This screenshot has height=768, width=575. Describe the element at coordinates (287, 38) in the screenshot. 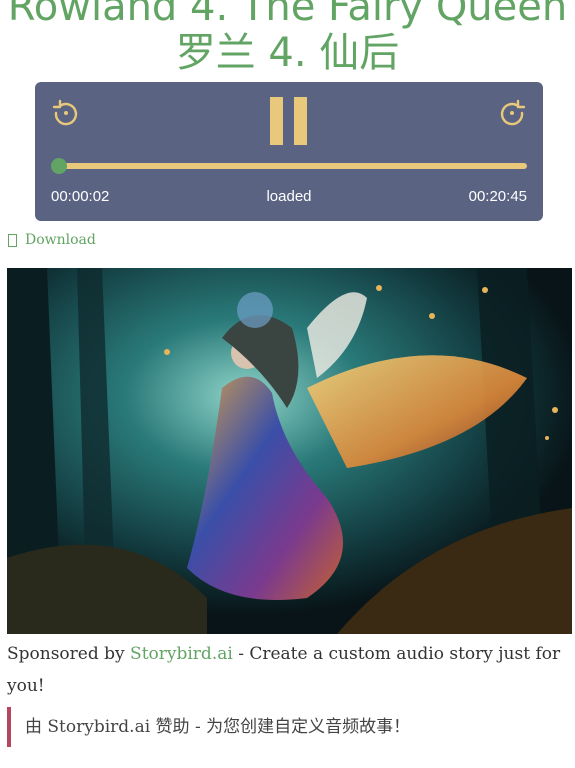

I see `page-title: Rowland 4. The Fairy Queen 罗兰 4. 仙后` at that location.